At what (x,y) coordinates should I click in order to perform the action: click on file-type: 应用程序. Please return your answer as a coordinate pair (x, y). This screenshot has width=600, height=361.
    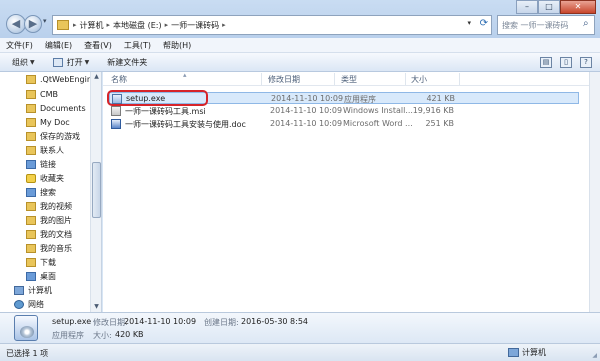
    Looking at the image, I should click on (360, 99).